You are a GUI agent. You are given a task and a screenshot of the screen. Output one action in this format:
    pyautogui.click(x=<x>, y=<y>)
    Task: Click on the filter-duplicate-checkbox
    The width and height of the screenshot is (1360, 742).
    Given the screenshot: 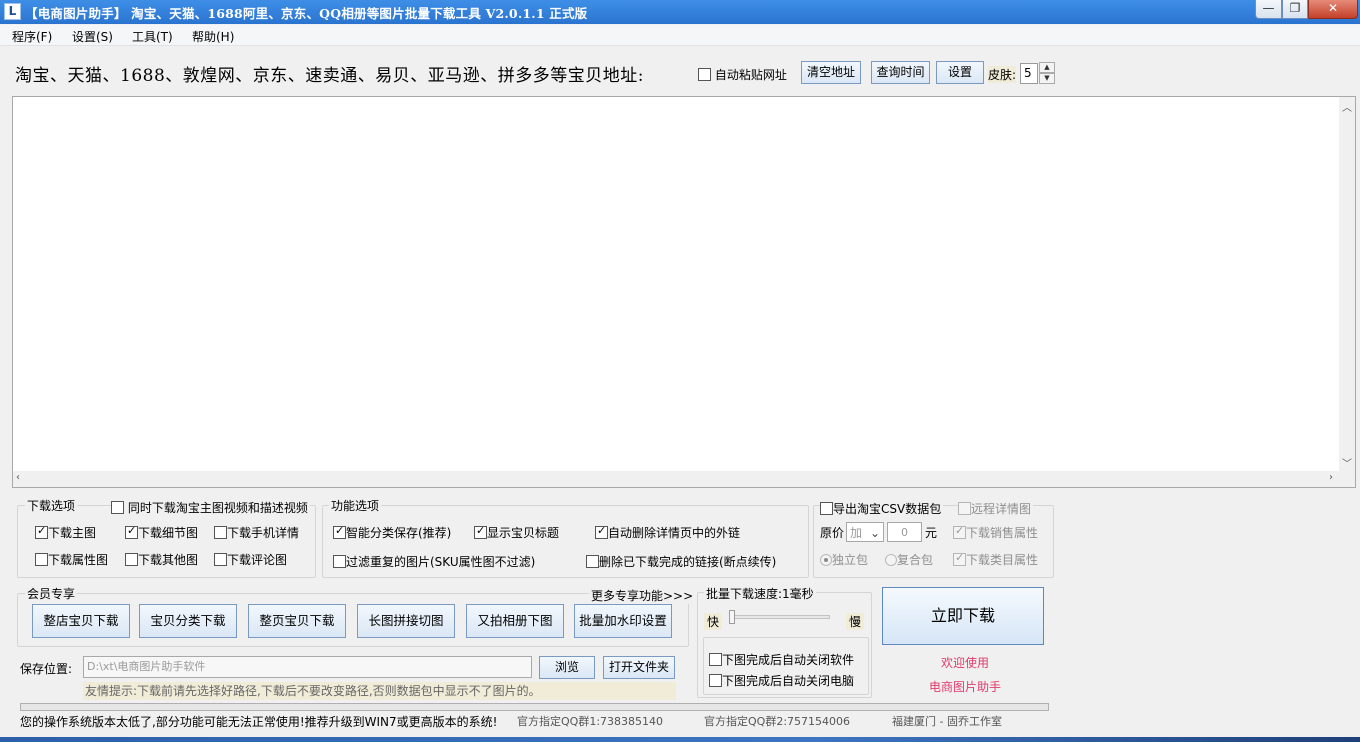 What is the action you would take?
    pyautogui.click(x=339, y=561)
    